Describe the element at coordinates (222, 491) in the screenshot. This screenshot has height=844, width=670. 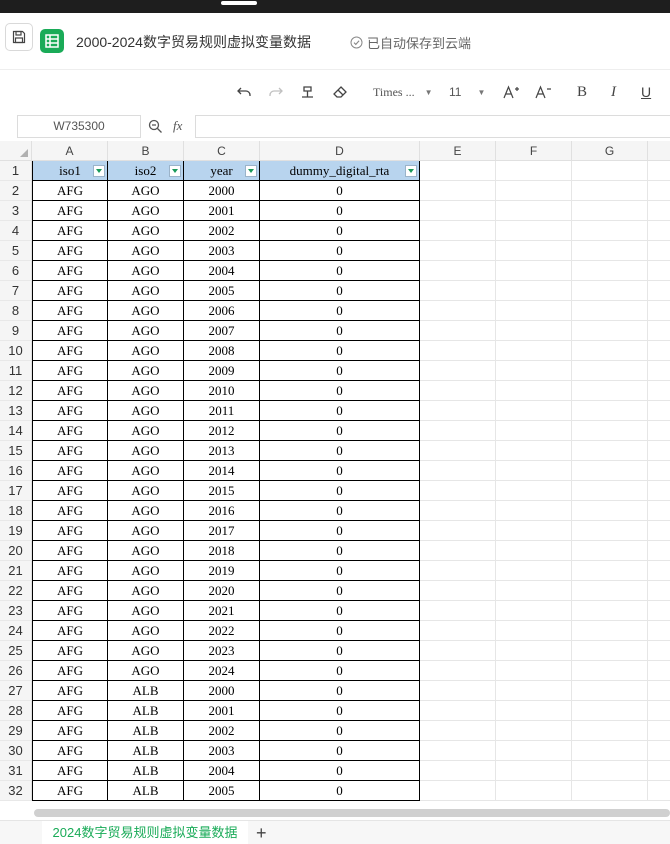
I see `table-cell: 2015` at that location.